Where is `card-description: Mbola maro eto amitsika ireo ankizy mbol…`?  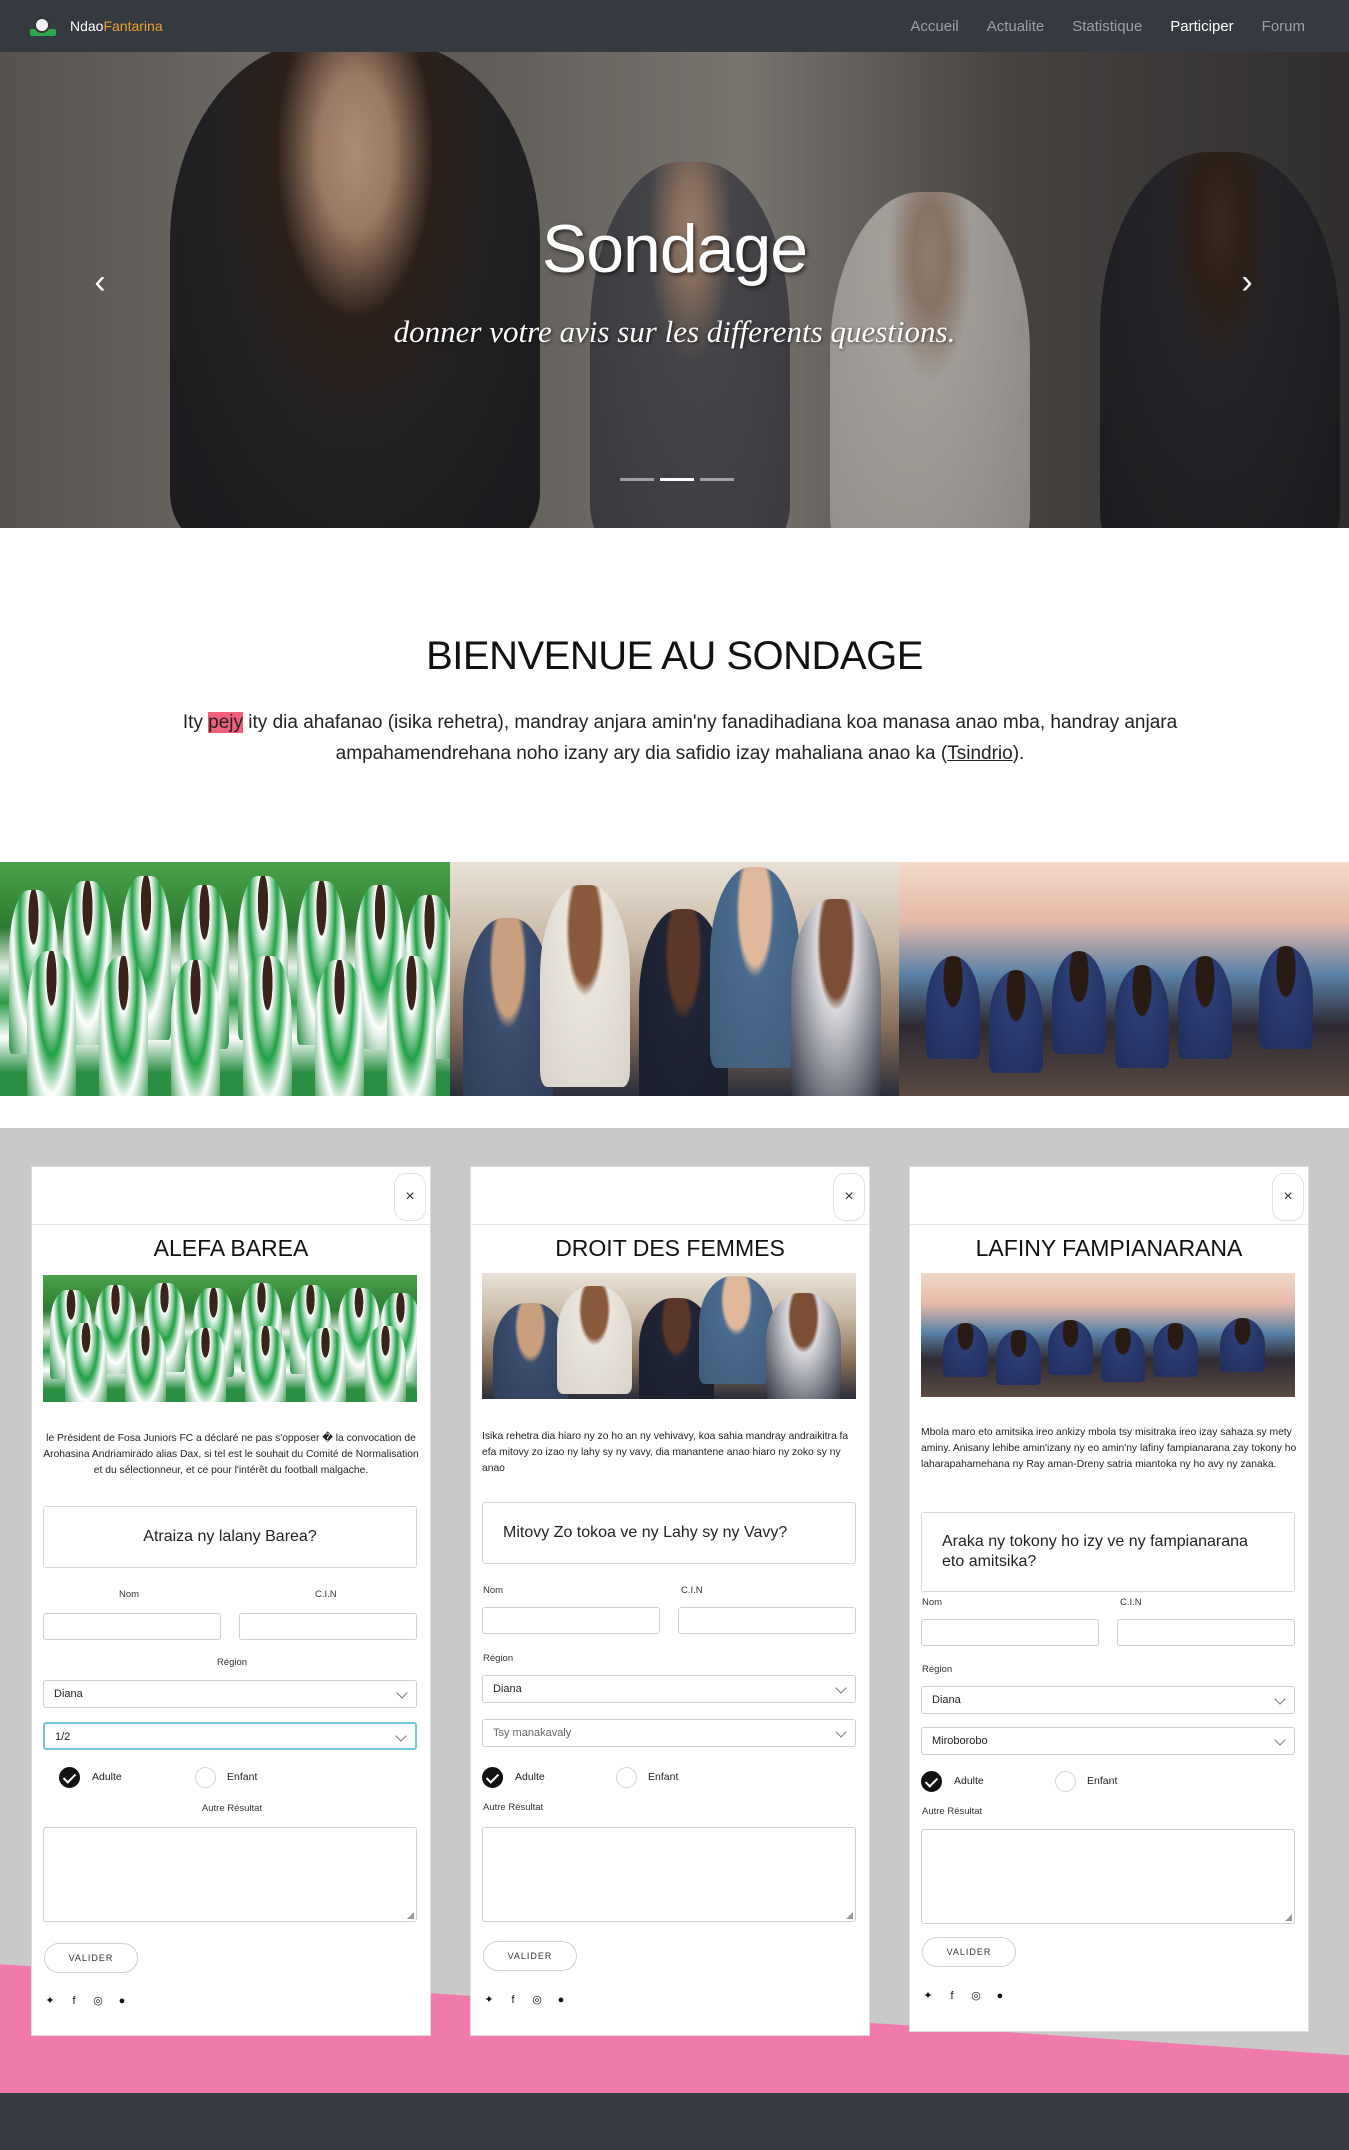
card-description: Mbola maro eto amitsika ireo ankizy mbol… is located at coordinates (1109, 1448).